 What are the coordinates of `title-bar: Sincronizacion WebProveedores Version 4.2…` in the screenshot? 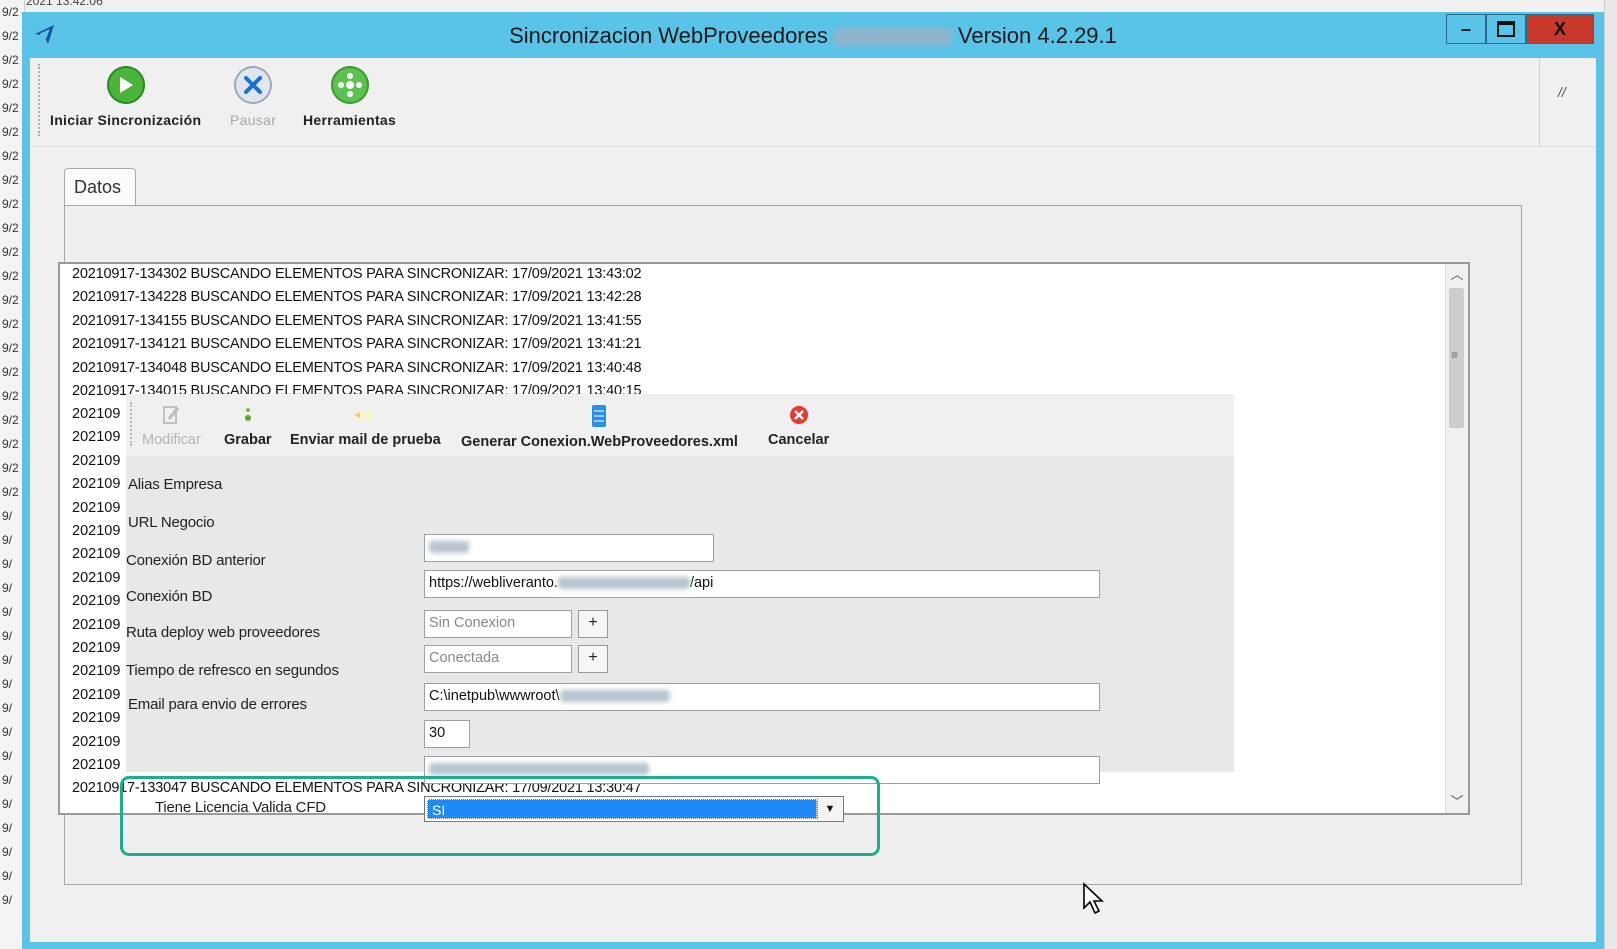 It's located at (813, 35).